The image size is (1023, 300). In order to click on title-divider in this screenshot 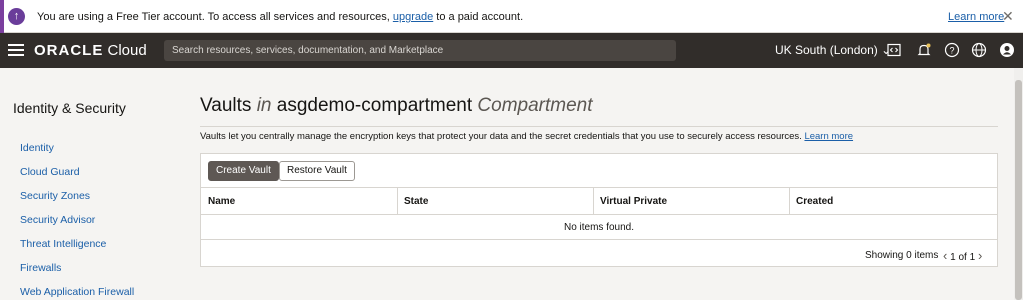, I will do `click(599, 126)`.